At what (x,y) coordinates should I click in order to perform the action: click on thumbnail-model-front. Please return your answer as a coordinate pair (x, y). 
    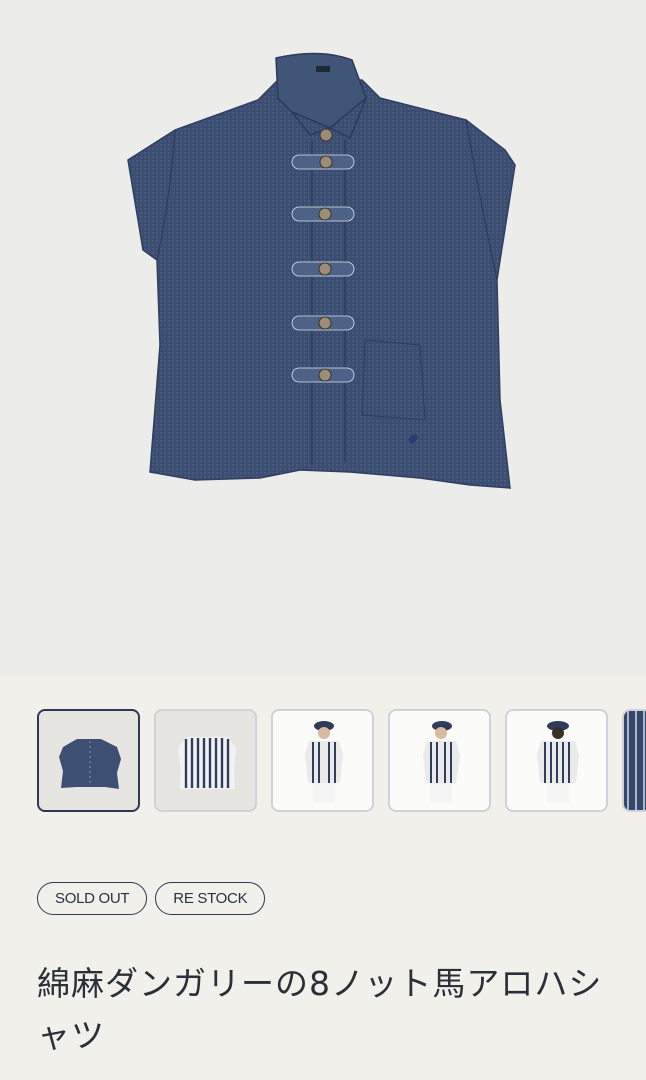
    Looking at the image, I should click on (322, 760).